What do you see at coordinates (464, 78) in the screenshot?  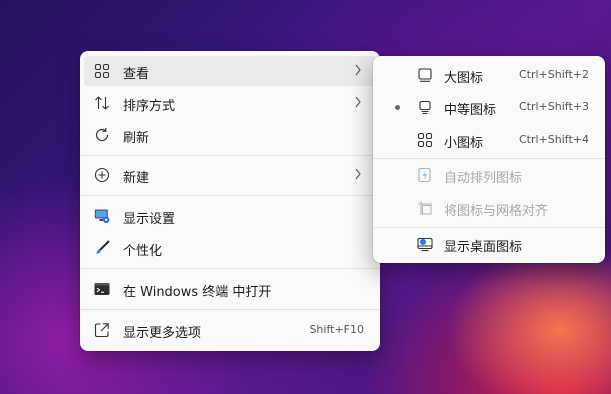 I see `menu-item-label: 大图标` at bounding box center [464, 78].